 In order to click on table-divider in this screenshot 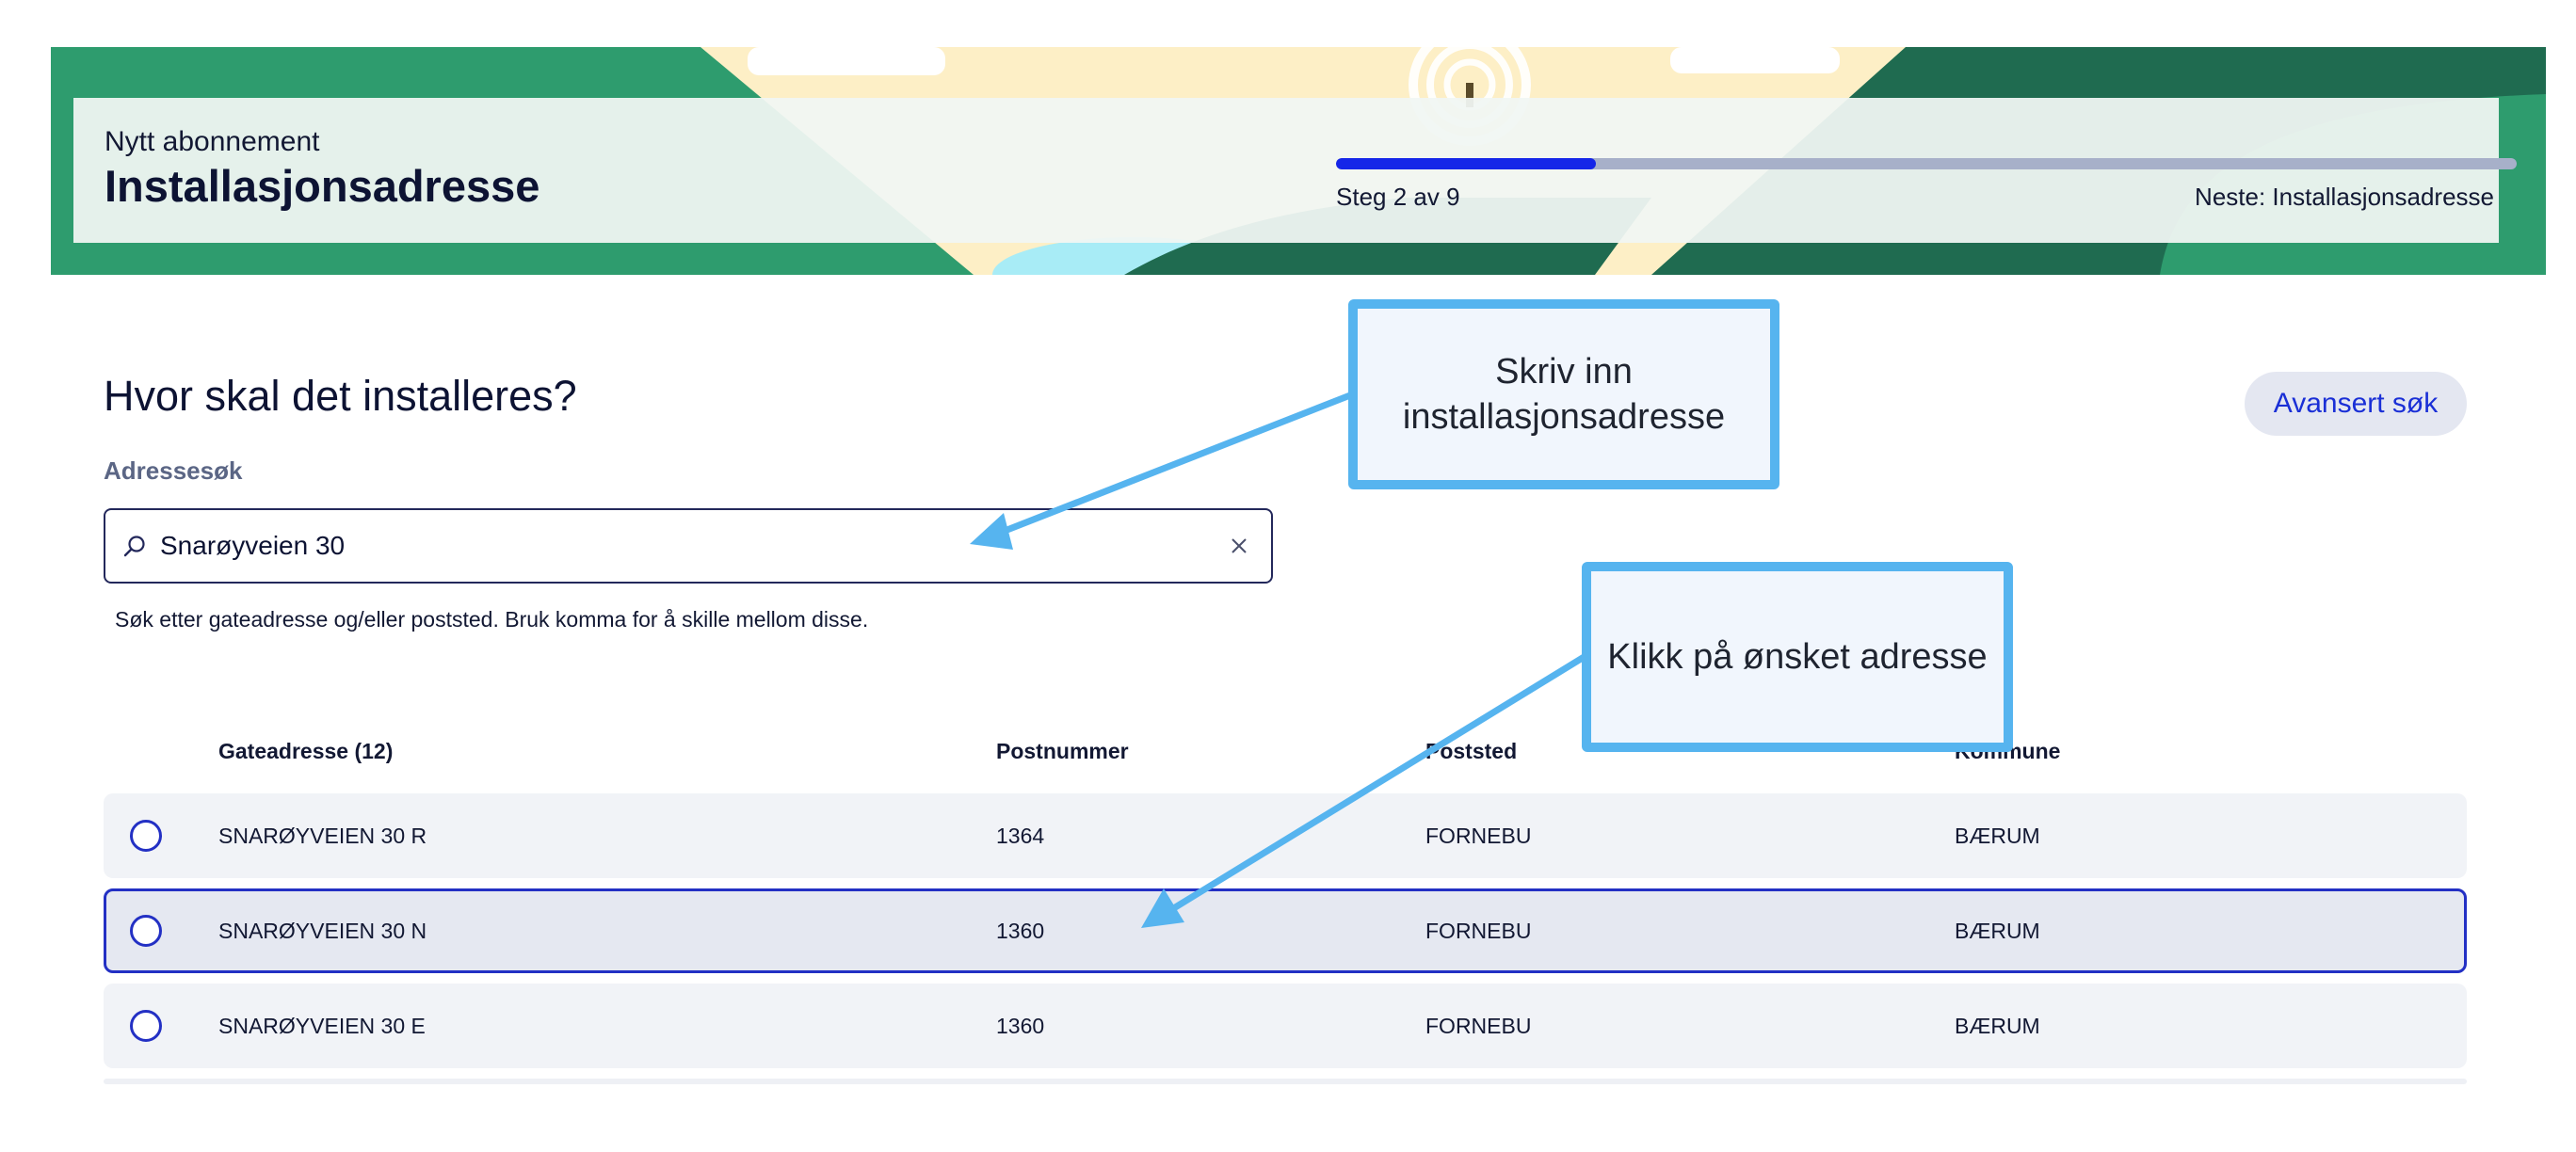, I will do `click(1285, 1081)`.